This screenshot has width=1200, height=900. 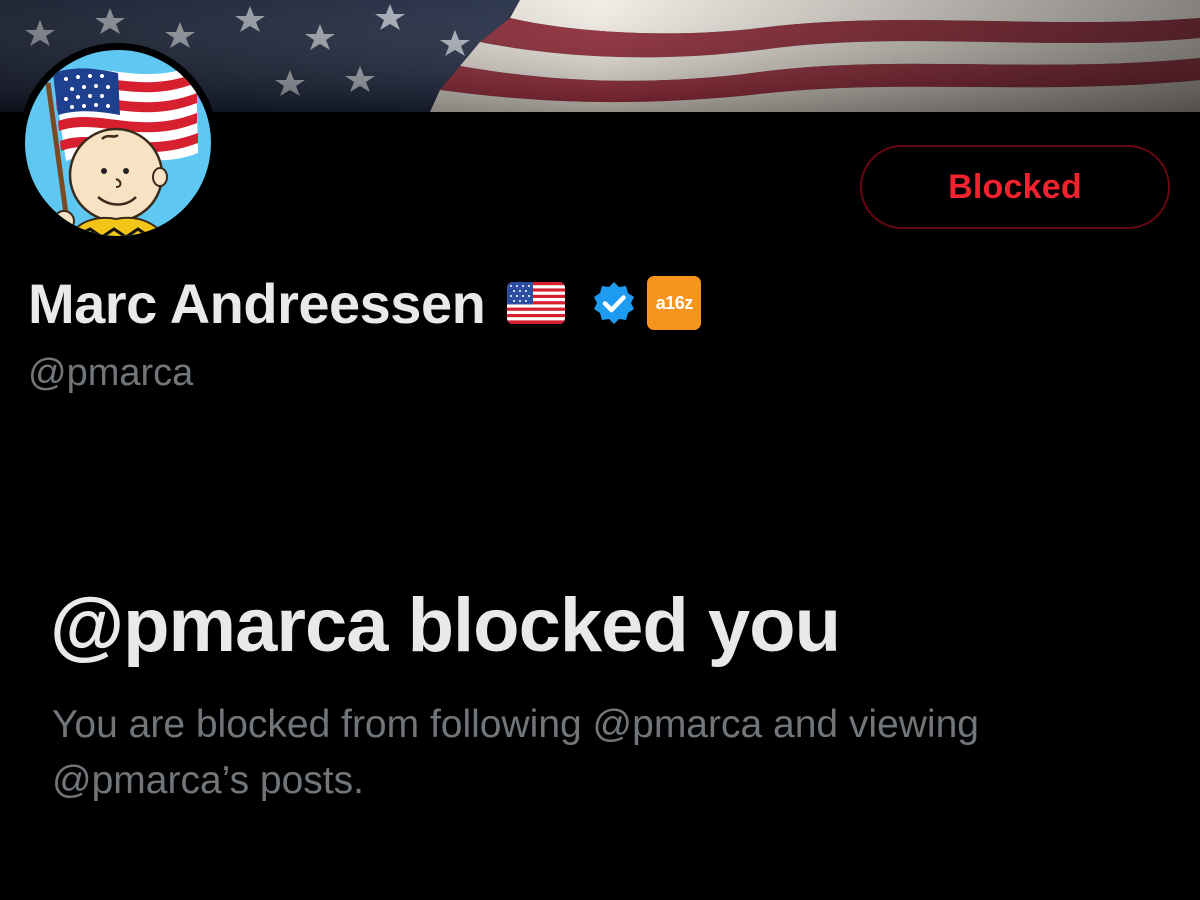 What do you see at coordinates (257, 303) in the screenshot?
I see `display-name: Marc Andreessen` at bounding box center [257, 303].